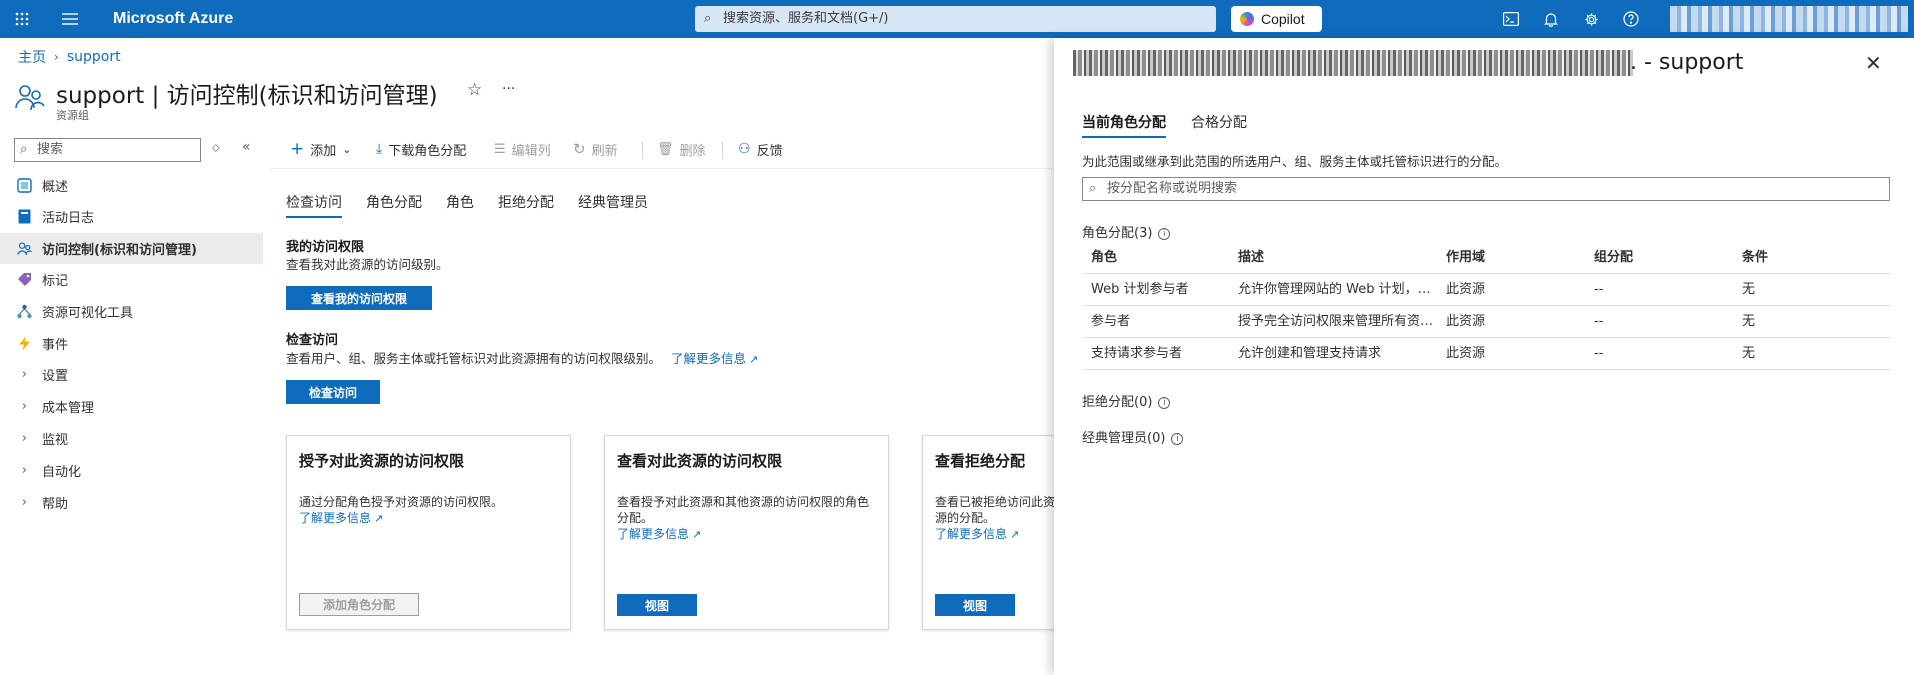 The image size is (1914, 675). I want to click on feedback-button: ⚇ 反馈, so click(760, 149).